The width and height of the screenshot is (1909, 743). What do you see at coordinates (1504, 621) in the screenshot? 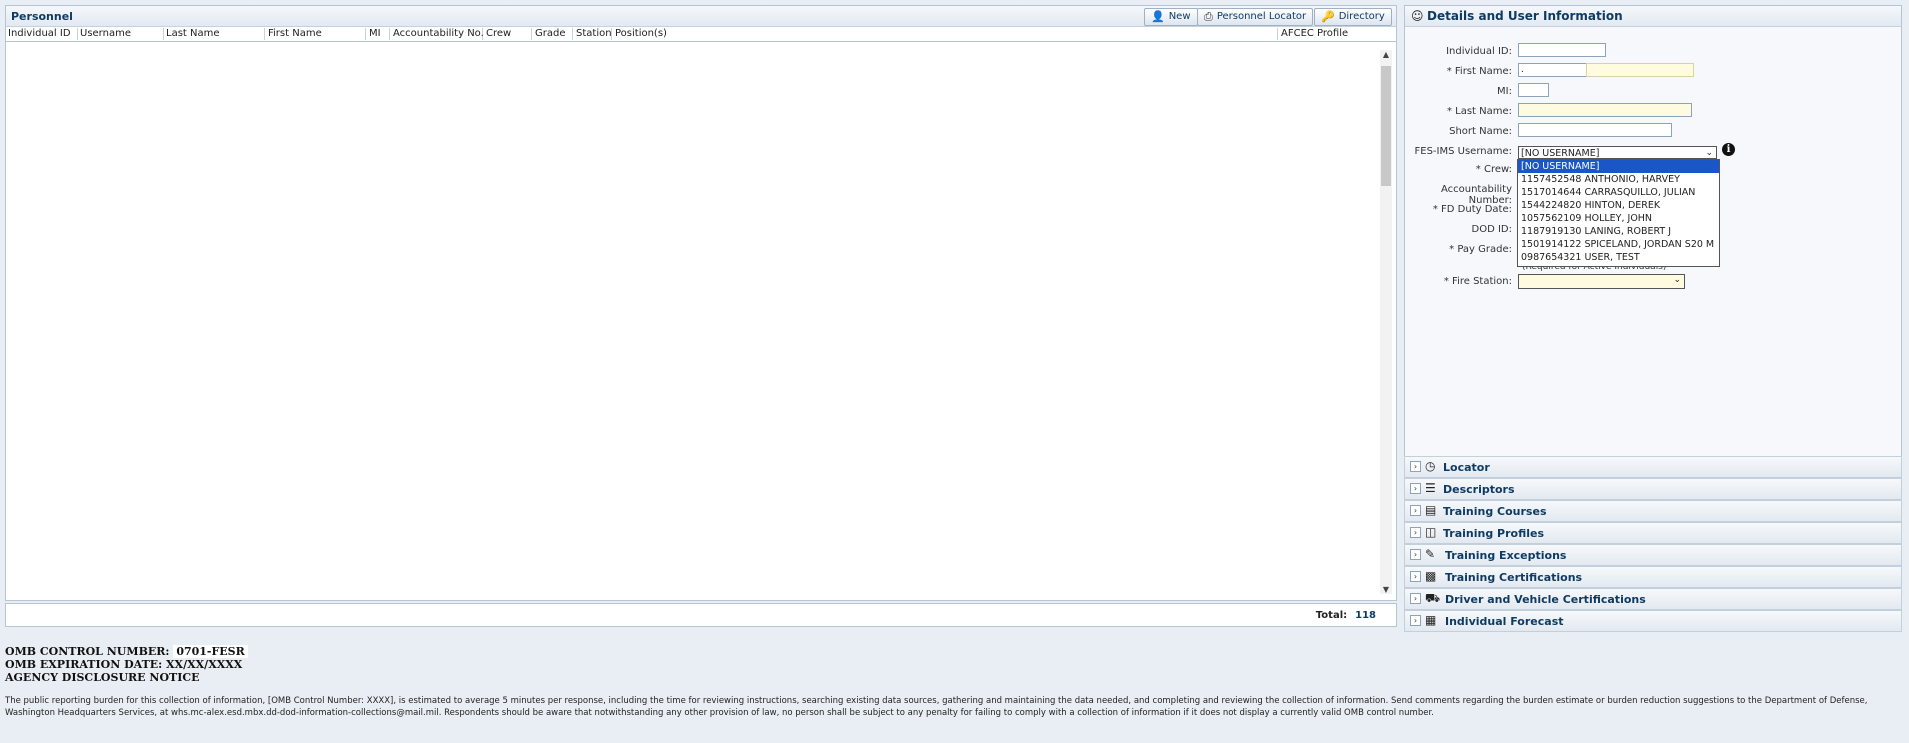
I see `section-label: Individual Forecast` at bounding box center [1504, 621].